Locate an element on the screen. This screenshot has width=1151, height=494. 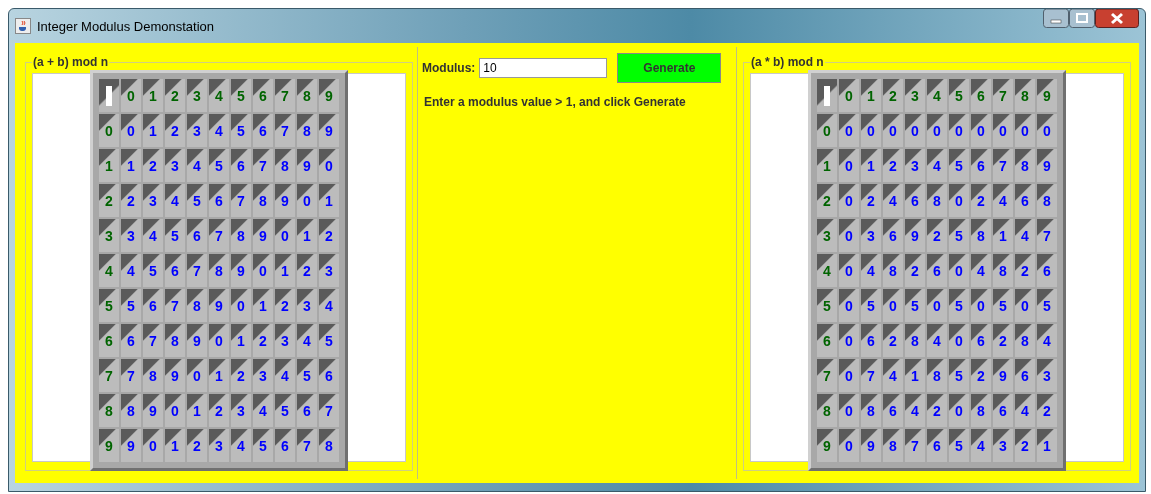
row-header: 0 is located at coordinates (827, 130).